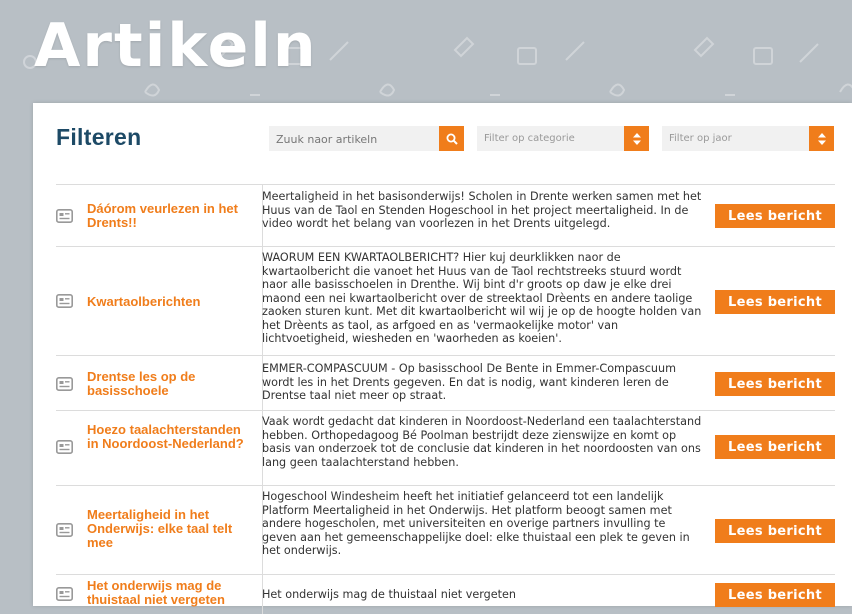  What do you see at coordinates (171, 384) in the screenshot?
I see `article-title: Drentse les op de basisschoele` at bounding box center [171, 384].